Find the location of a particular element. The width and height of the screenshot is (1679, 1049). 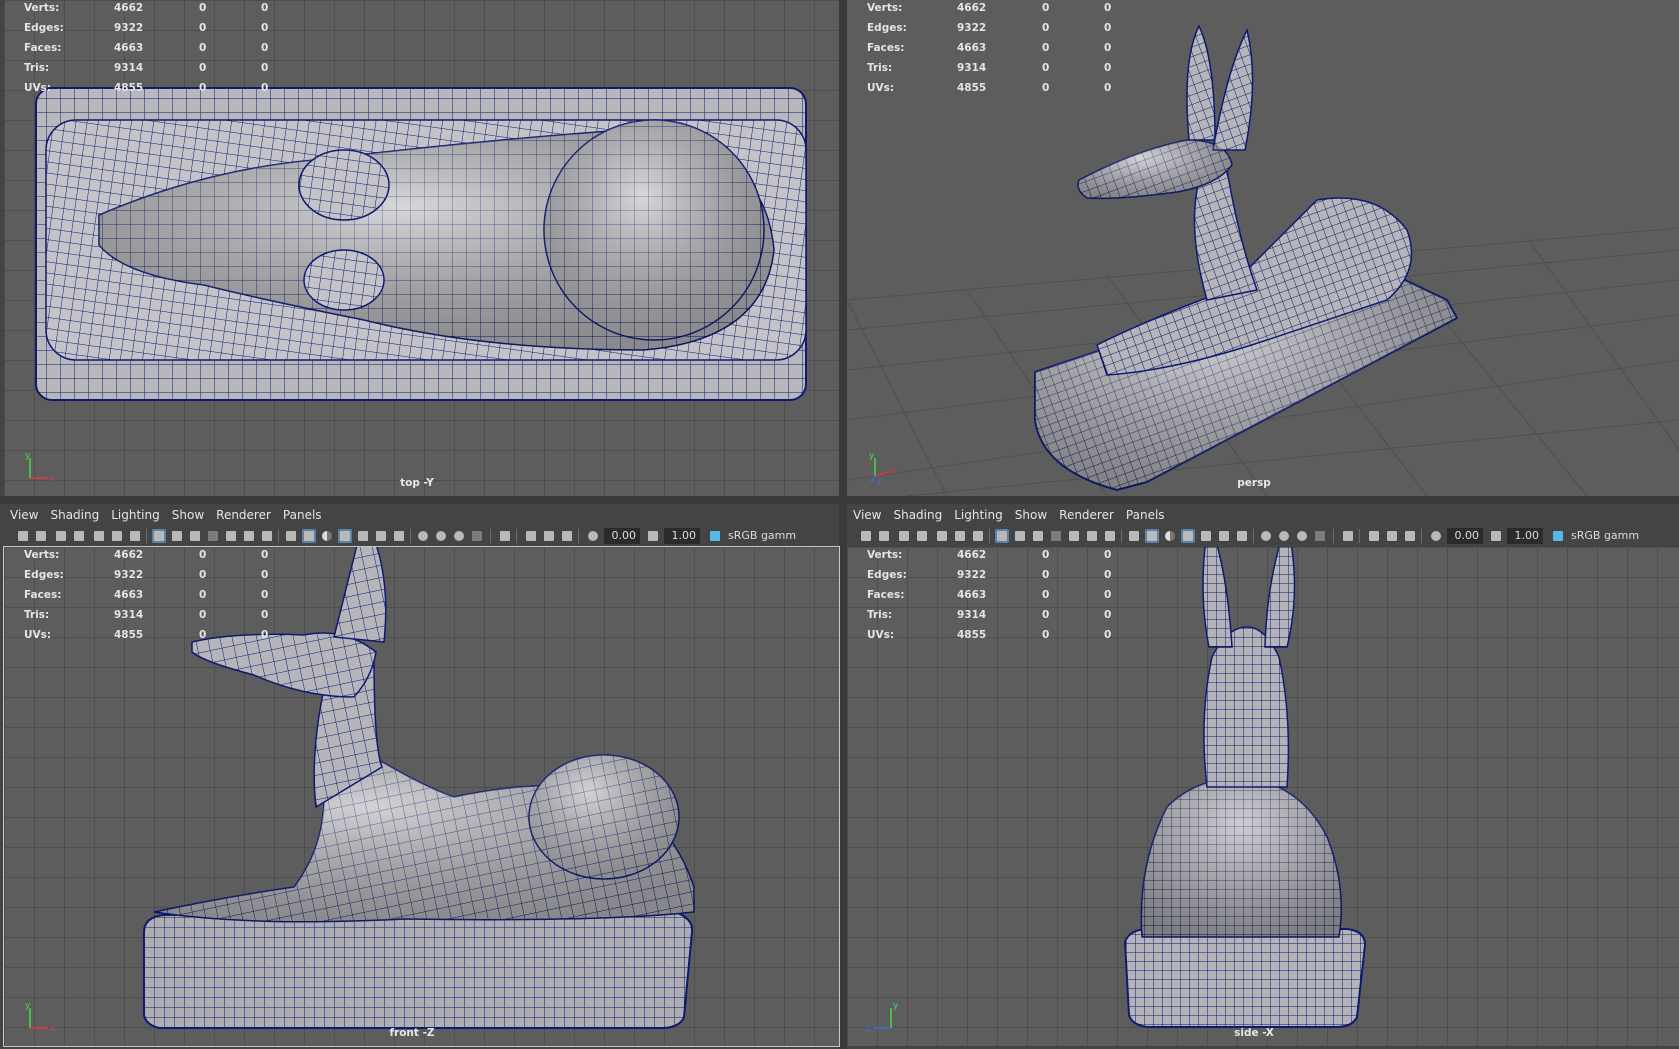

pane-divider-vertical is located at coordinates (843, 524).